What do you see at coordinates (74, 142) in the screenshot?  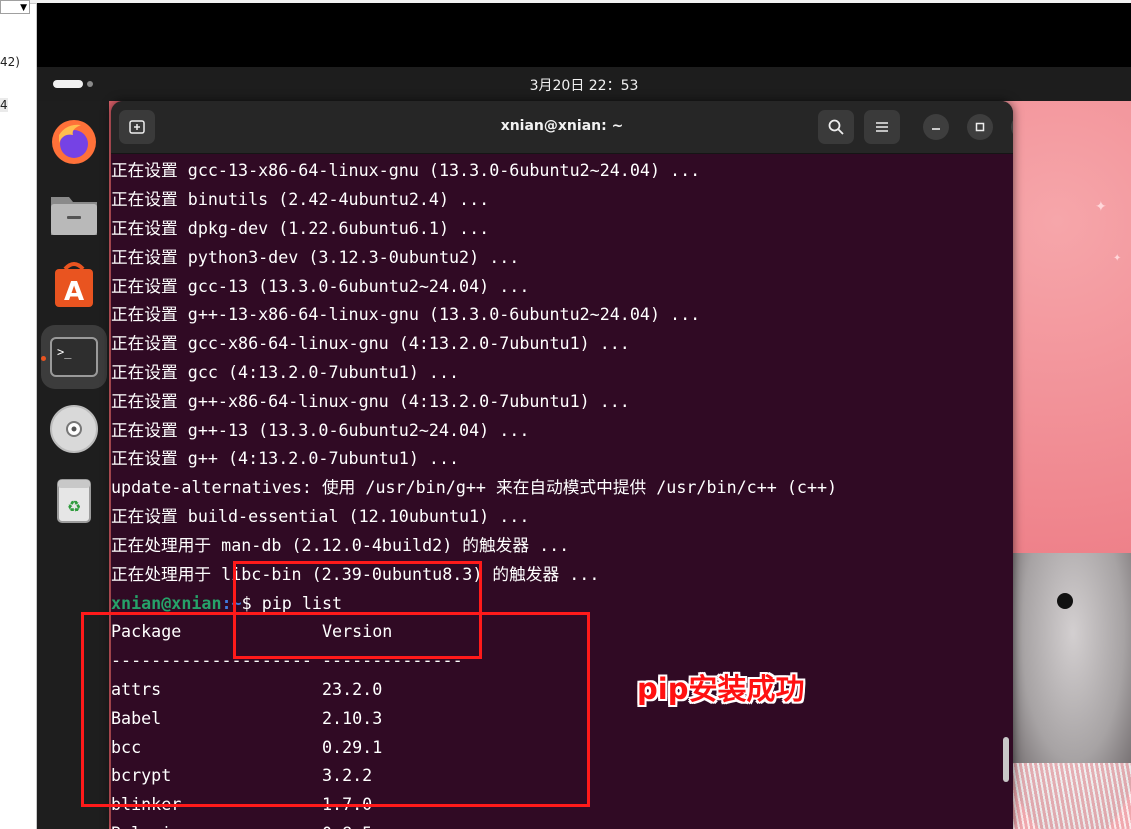 I see `firefox-icon` at bounding box center [74, 142].